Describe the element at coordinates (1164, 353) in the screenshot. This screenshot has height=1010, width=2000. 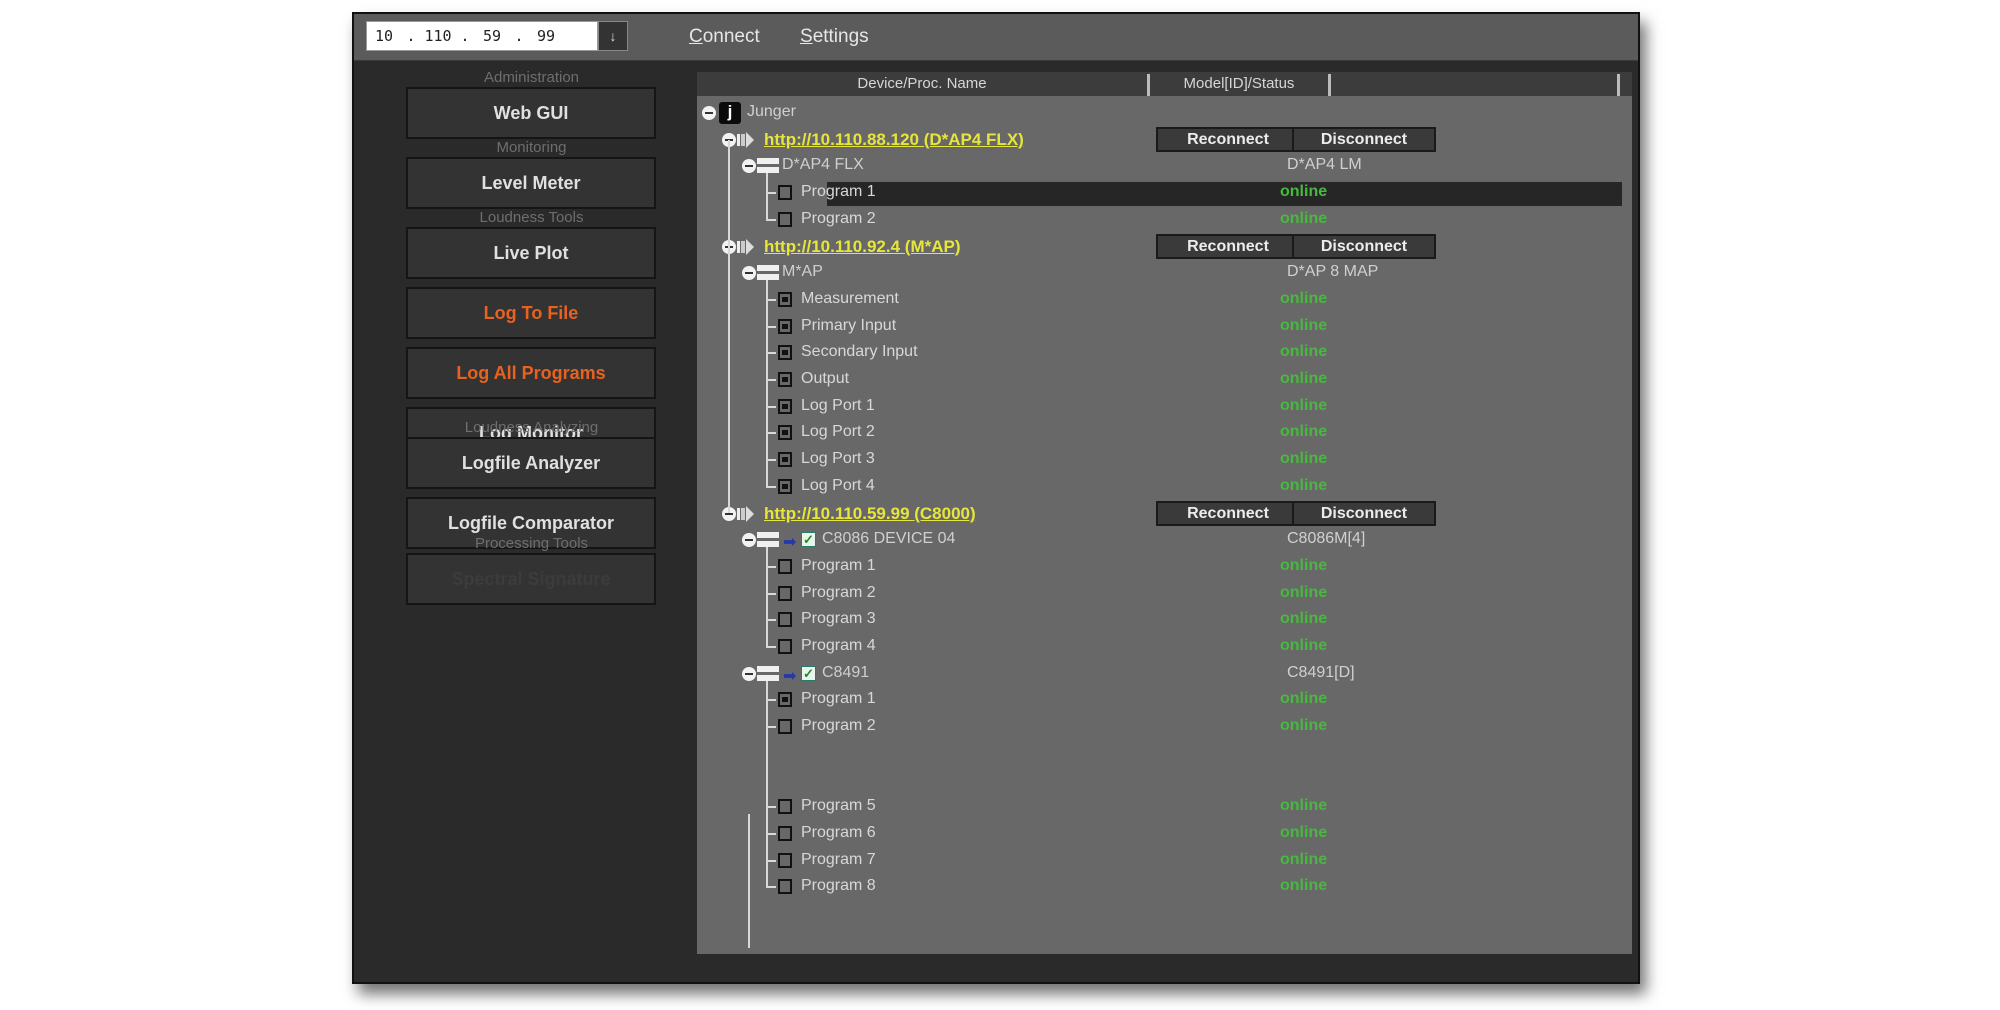
I see `tree-node-program: Secondary Input online` at that location.